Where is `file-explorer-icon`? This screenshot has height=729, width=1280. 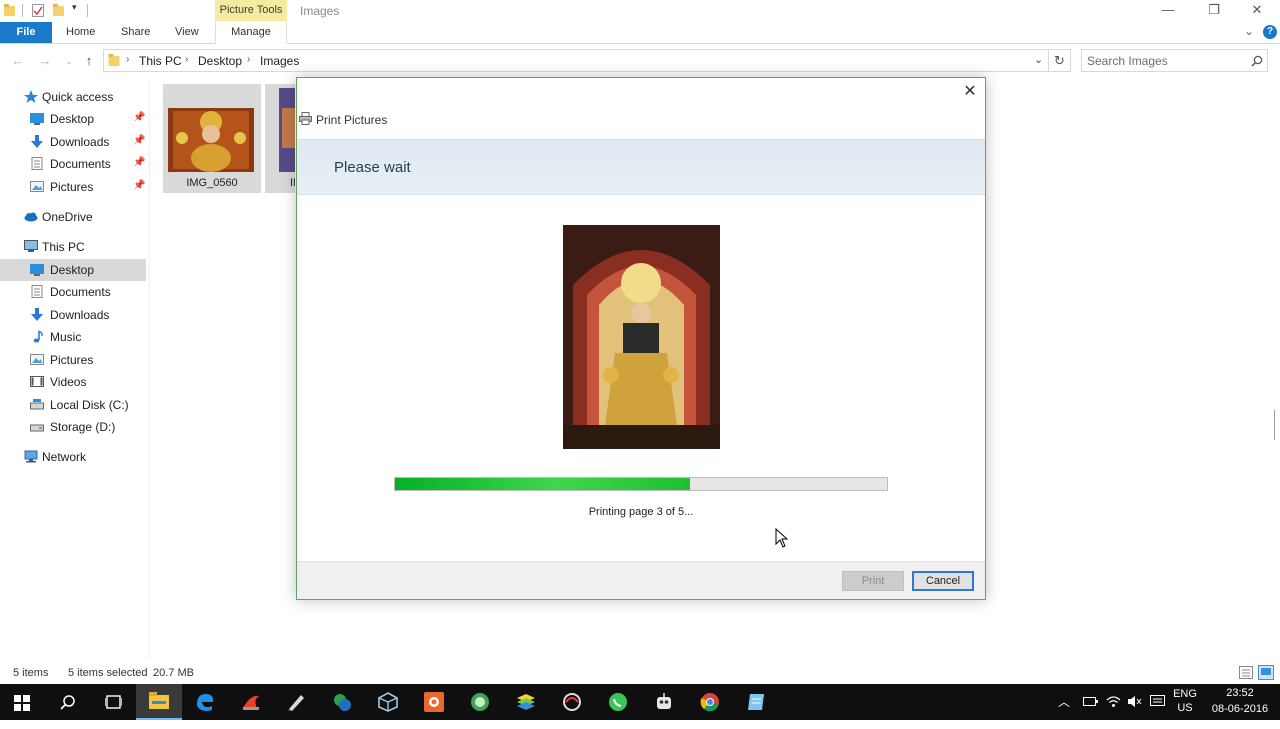
file-explorer-icon is located at coordinates (159, 700).